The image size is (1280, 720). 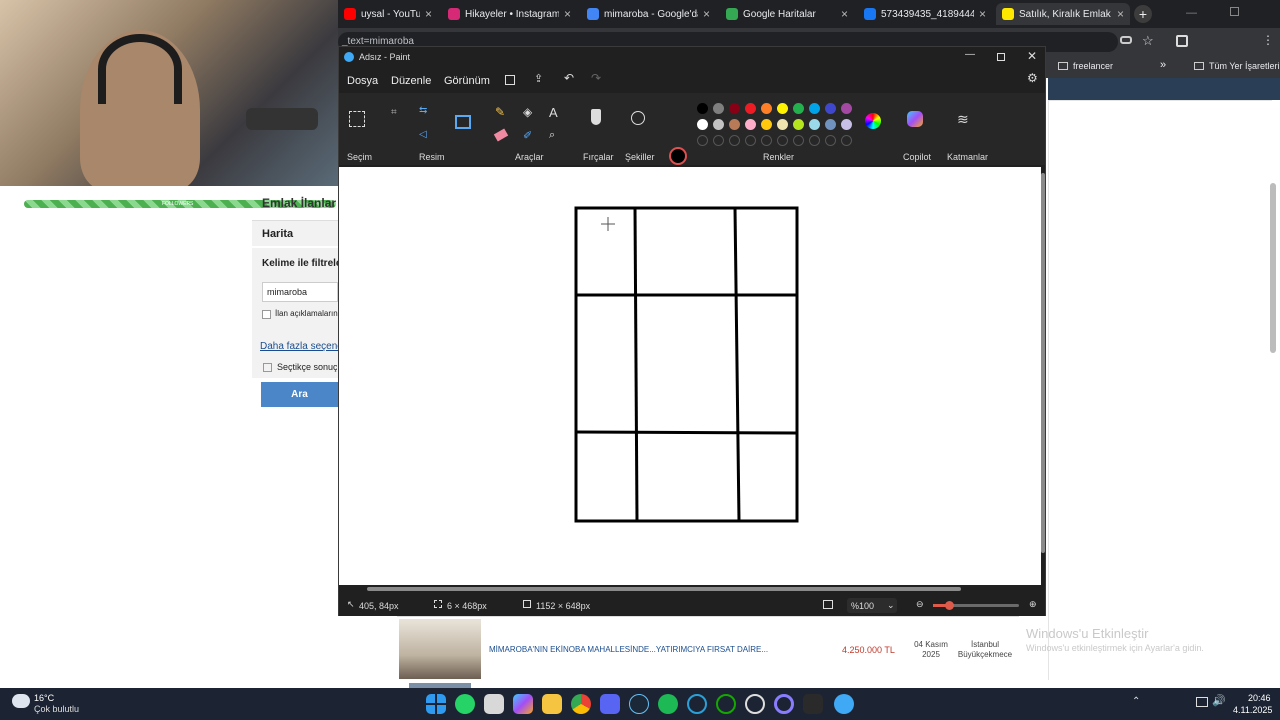 I want to click on store-icon, so click(x=494, y=704).